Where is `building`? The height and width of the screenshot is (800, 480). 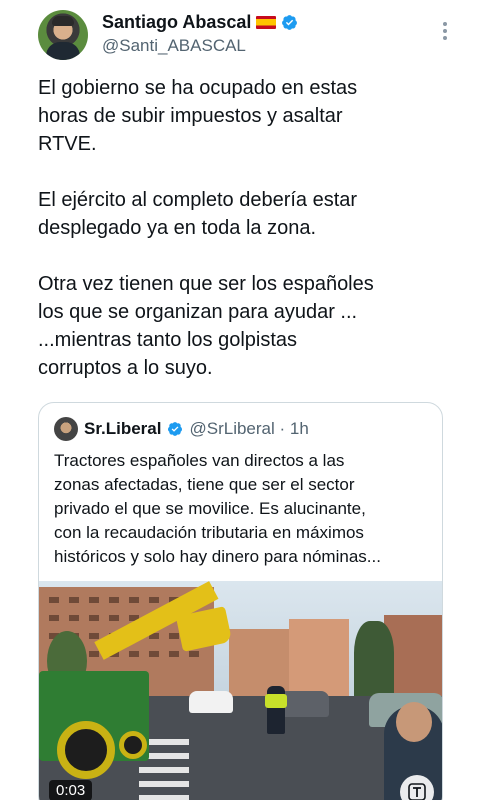 building is located at coordinates (319, 659).